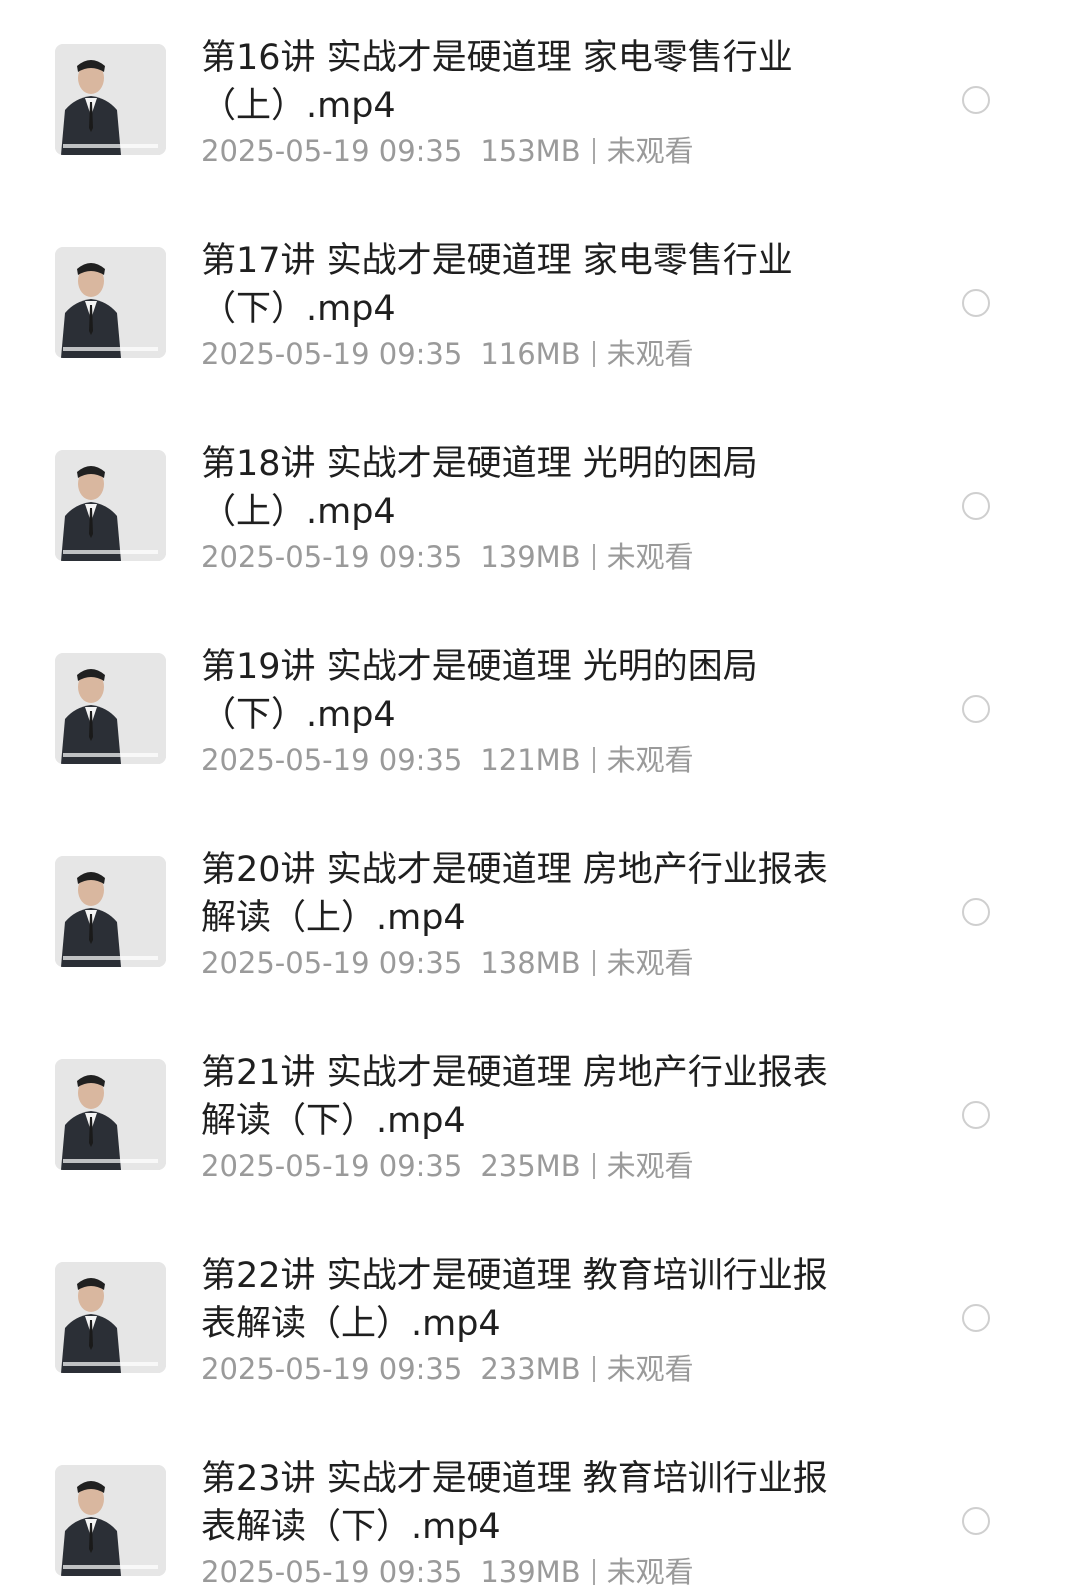 The height and width of the screenshot is (1587, 1080). I want to click on file-size: 235MB, so click(530, 1166).